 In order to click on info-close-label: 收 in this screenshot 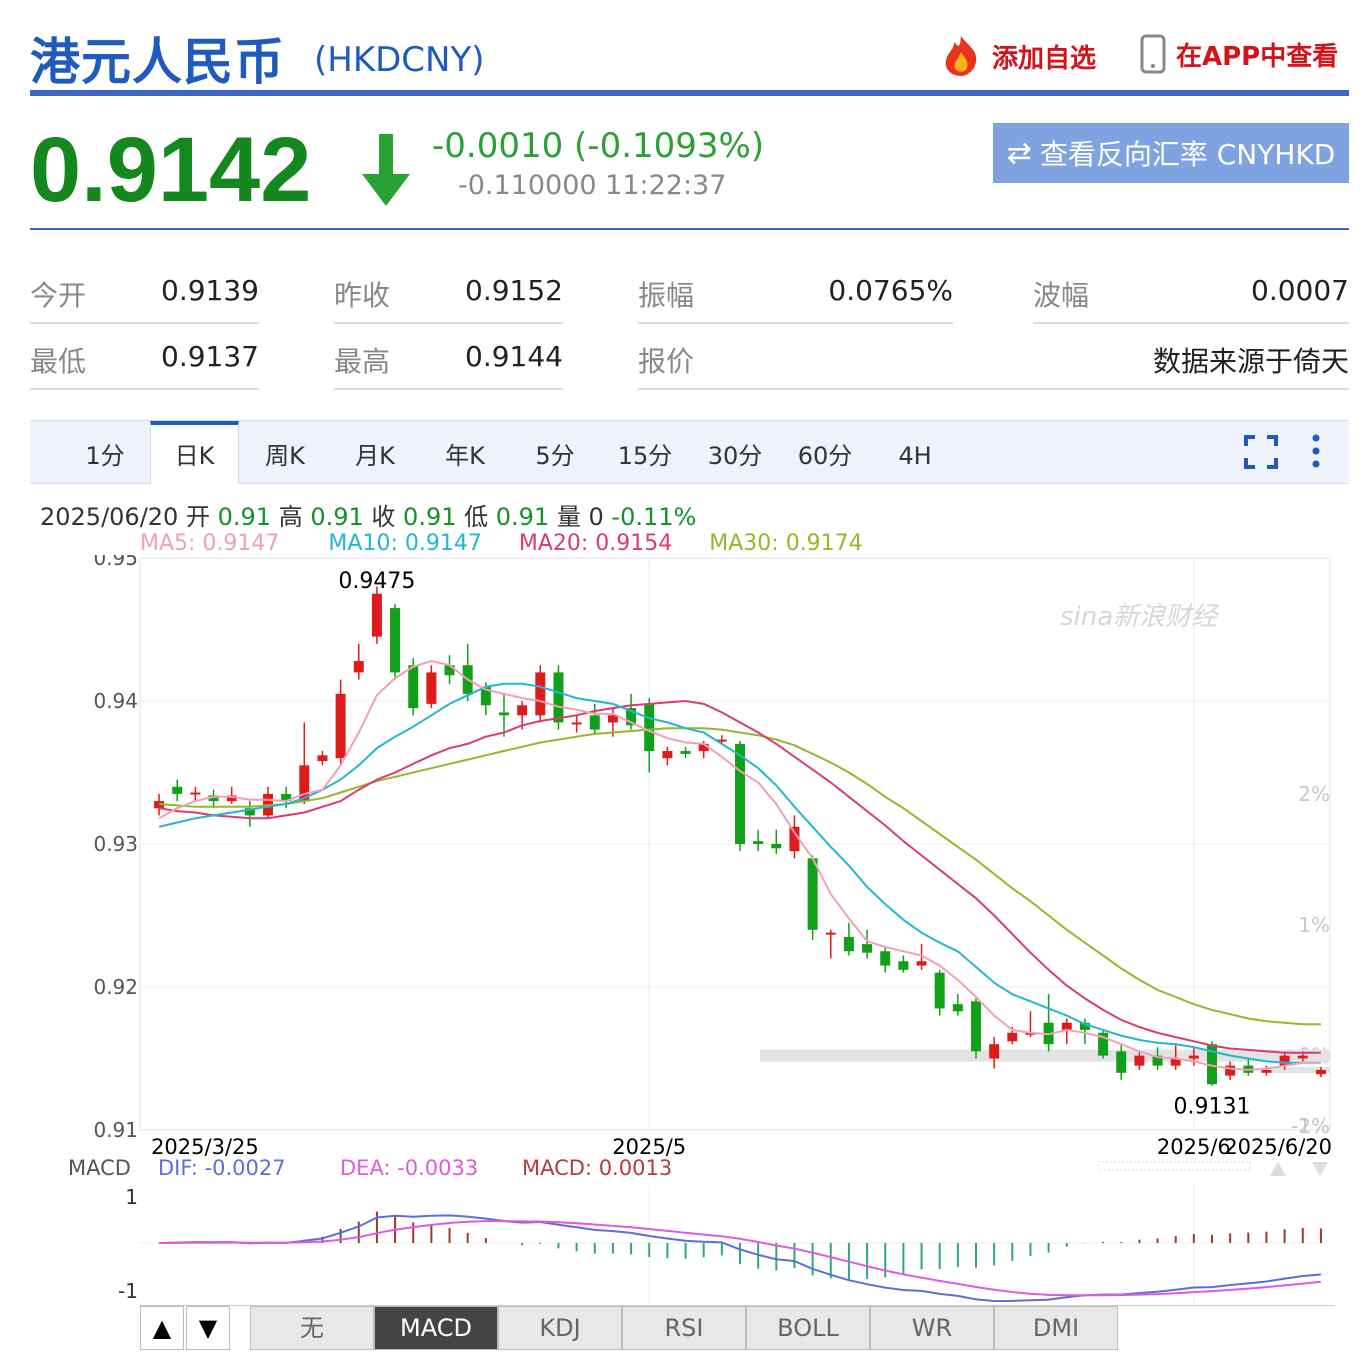, I will do `click(383, 517)`.